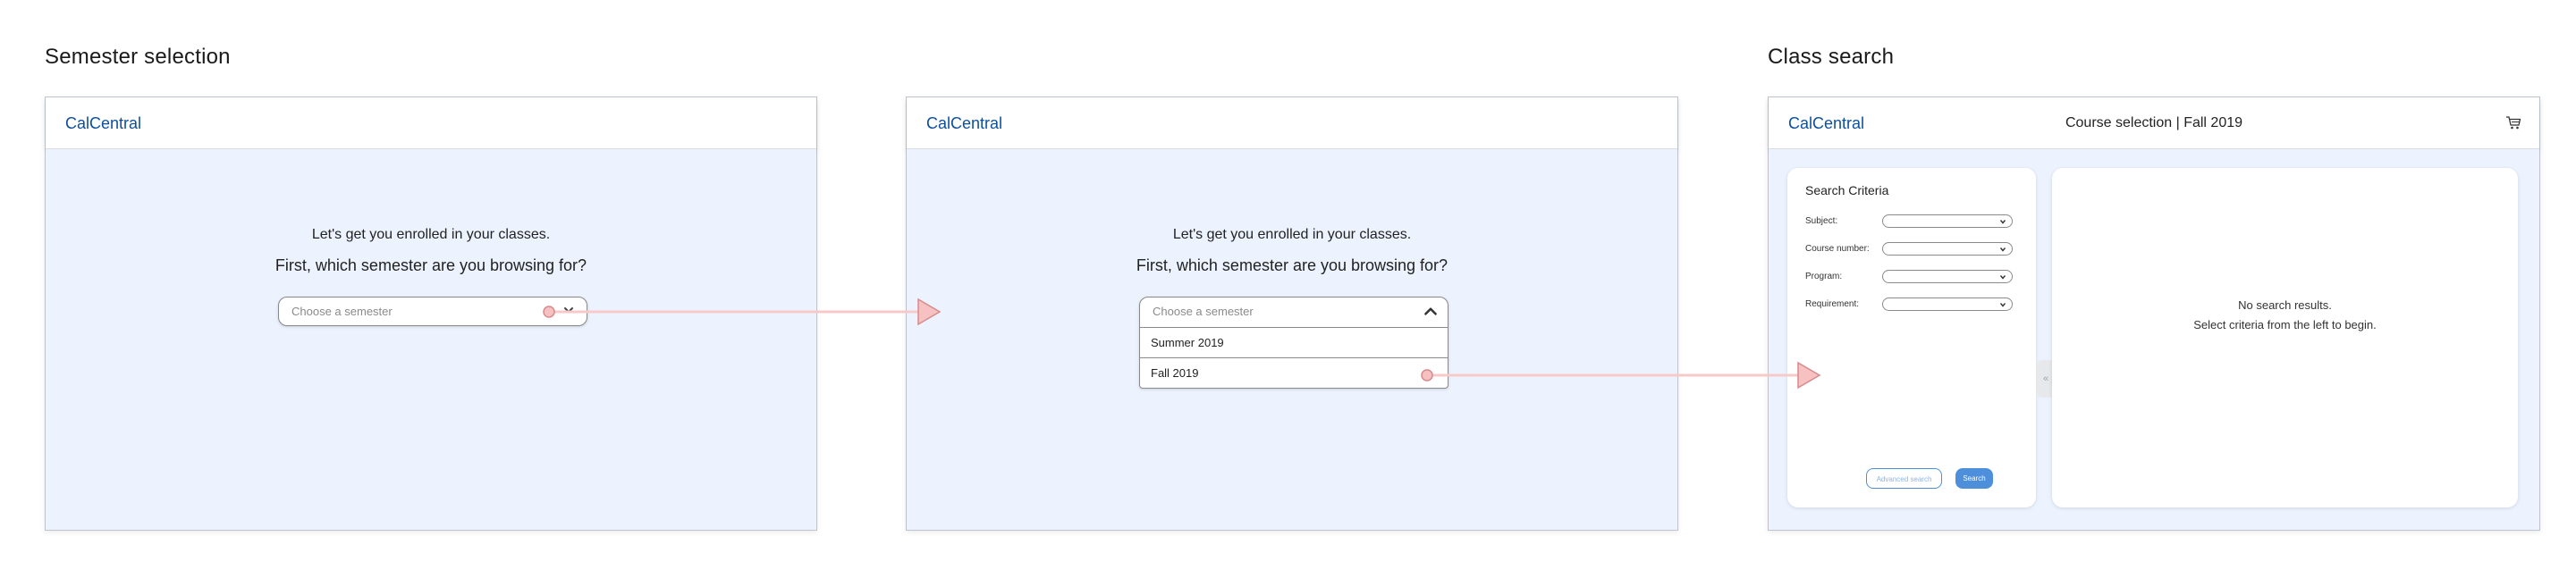 This screenshot has height=570, width=2576. Describe the element at coordinates (1187, 342) in the screenshot. I see `option-label: Summer 2019` at that location.